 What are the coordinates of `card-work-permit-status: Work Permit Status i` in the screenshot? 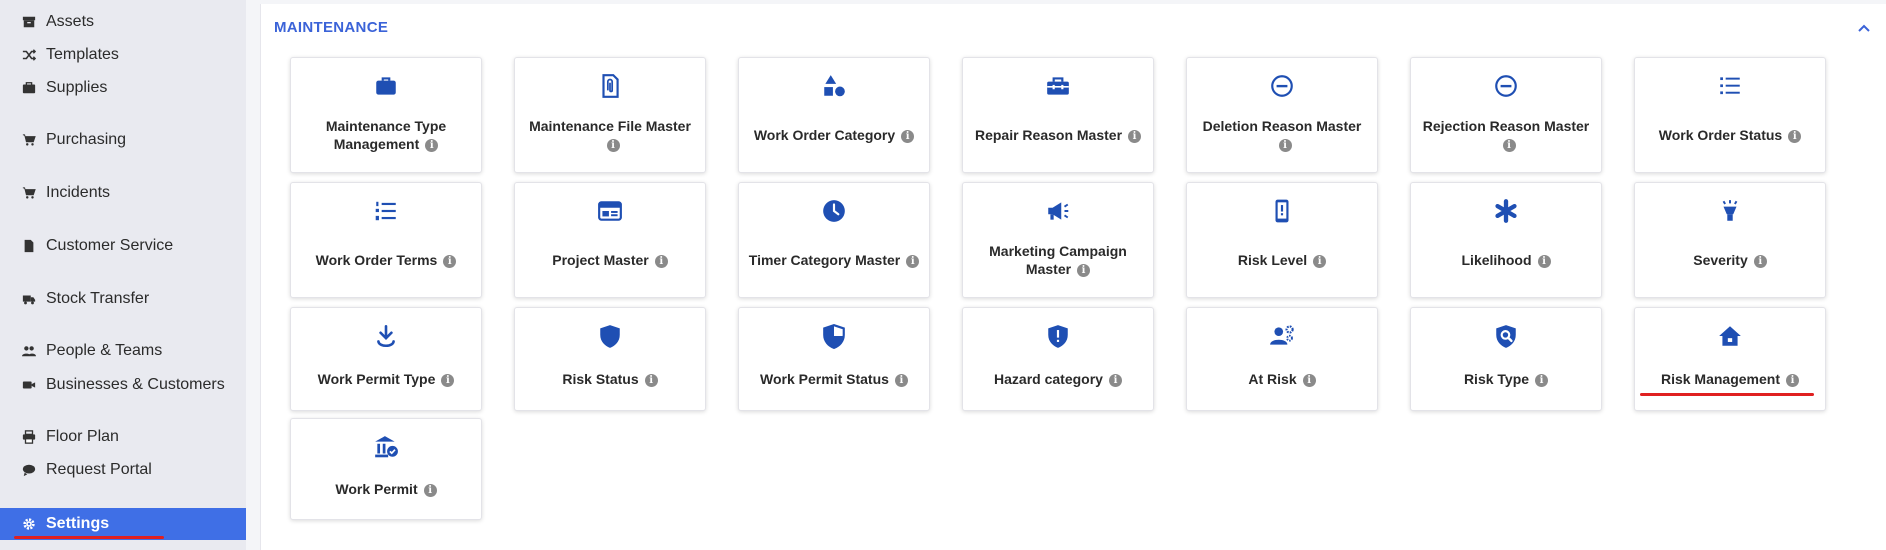 It's located at (834, 359).